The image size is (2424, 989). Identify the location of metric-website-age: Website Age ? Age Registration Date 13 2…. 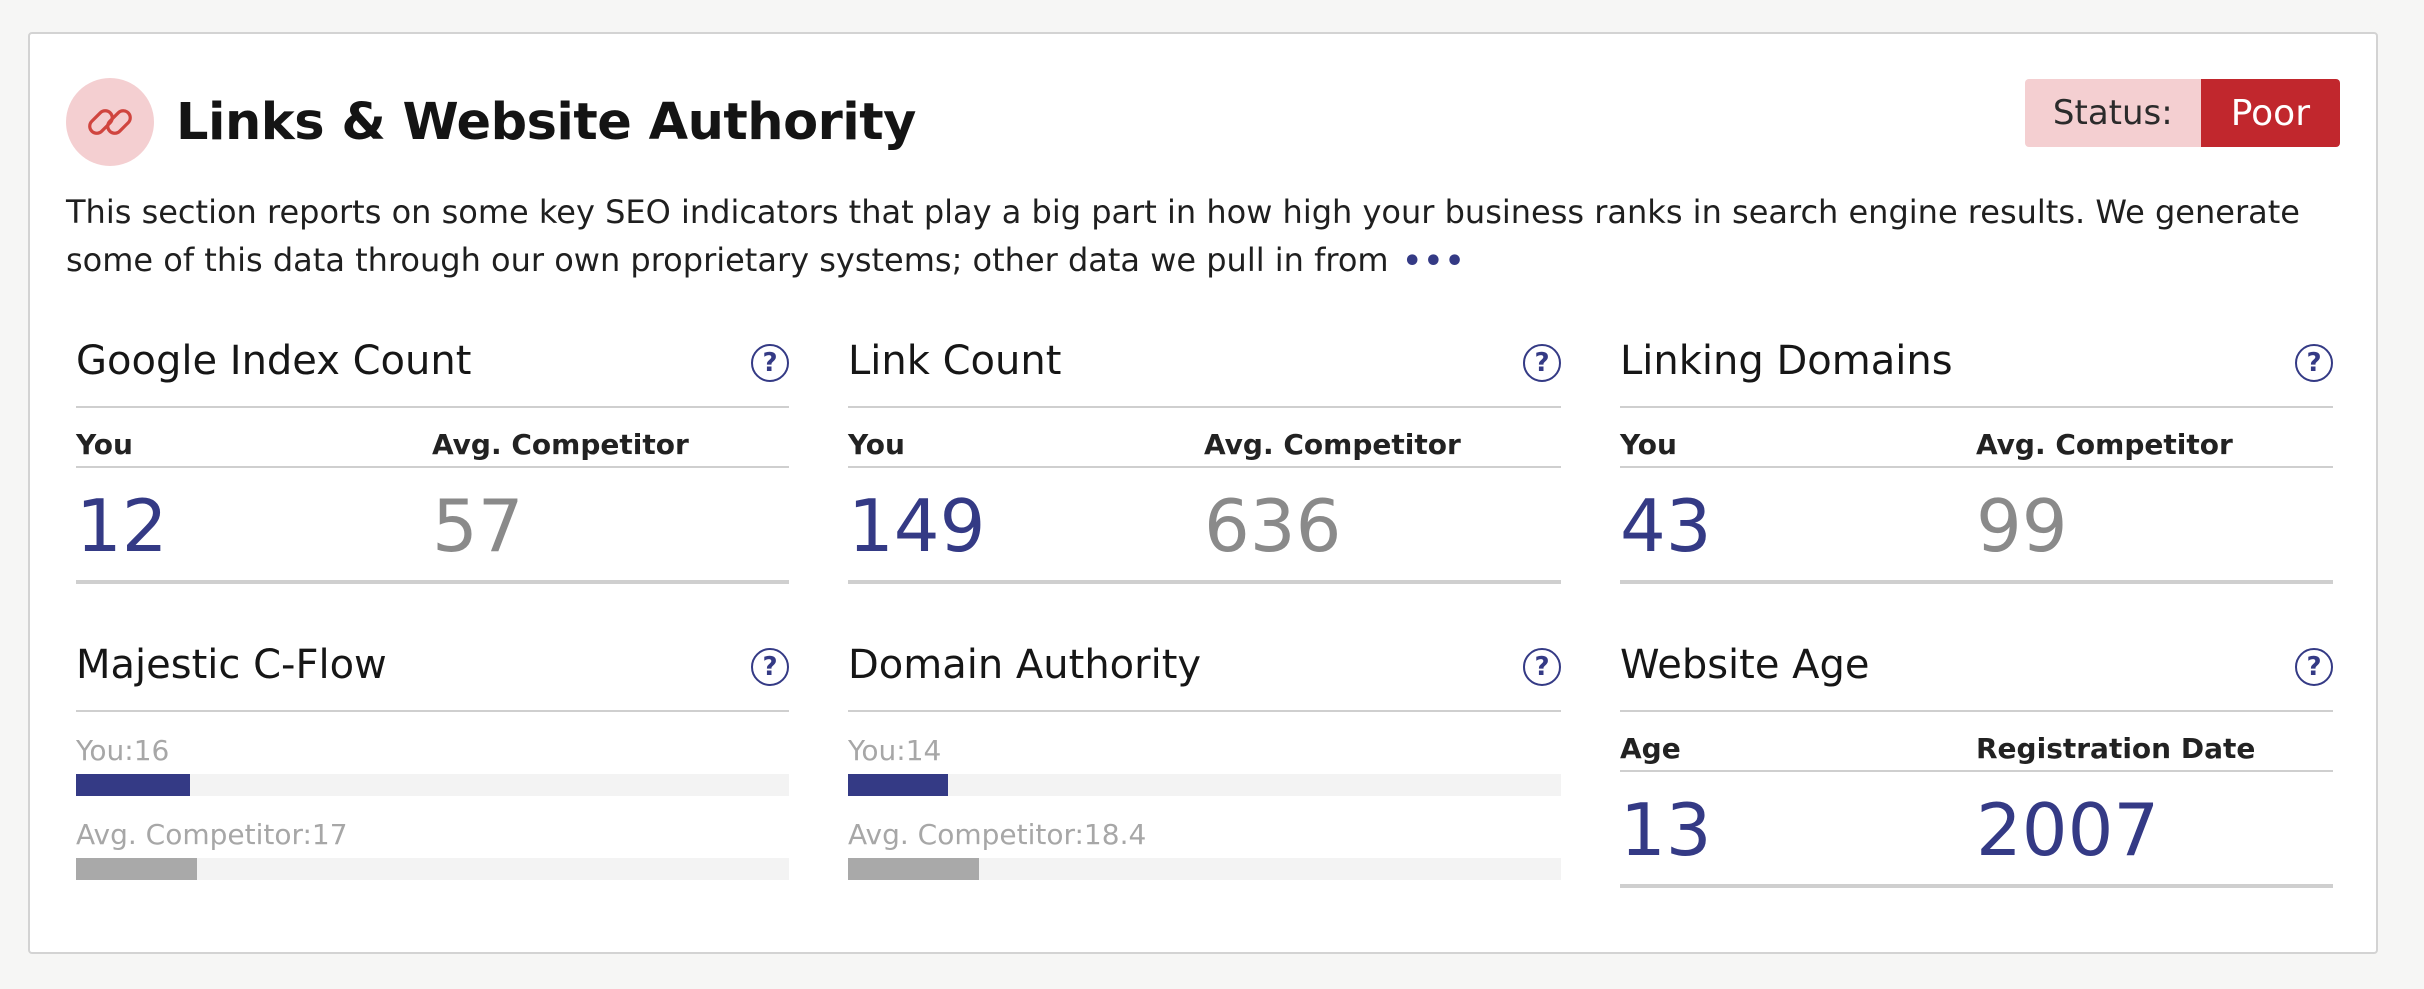
(1976, 762).